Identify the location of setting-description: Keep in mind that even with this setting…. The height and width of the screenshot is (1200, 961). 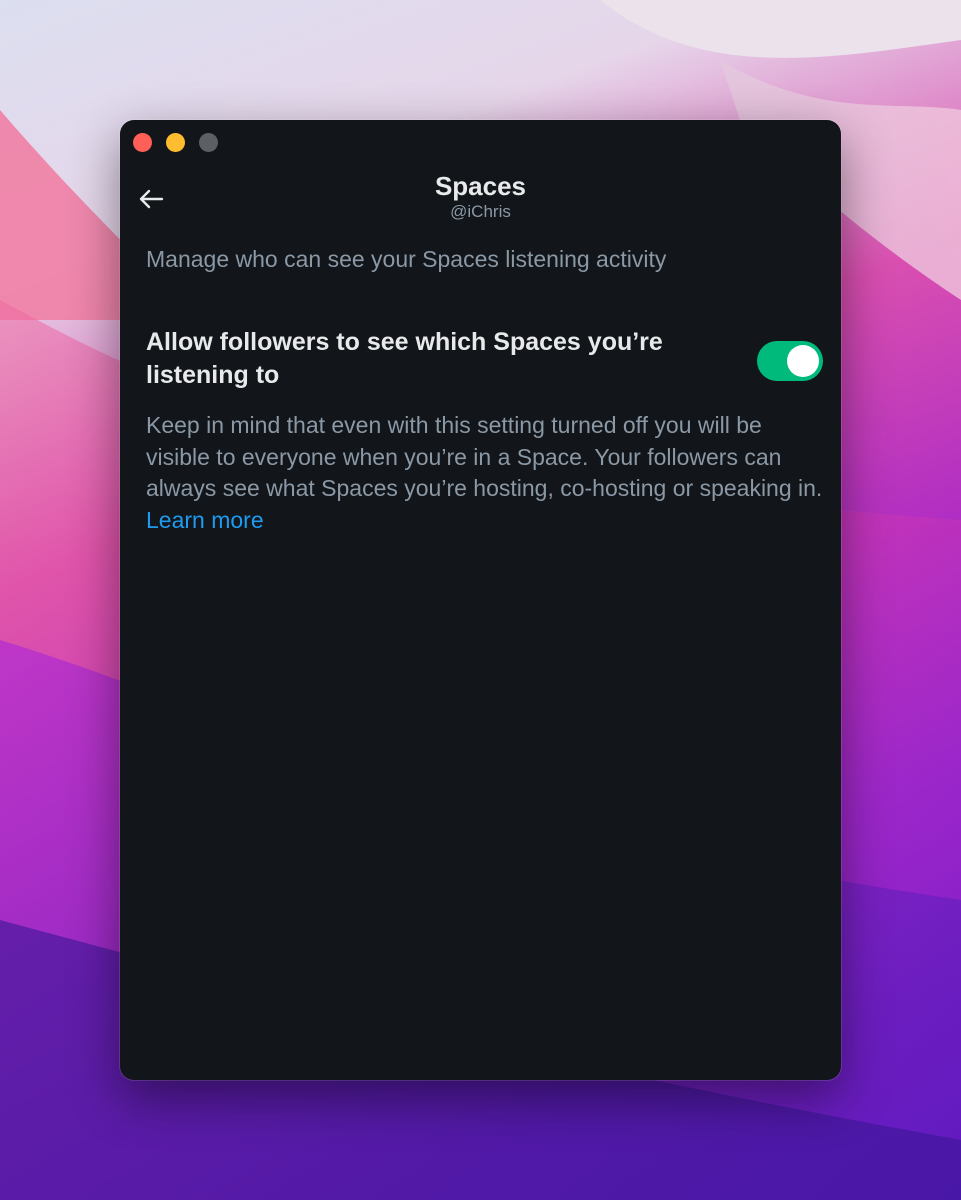
(484, 456).